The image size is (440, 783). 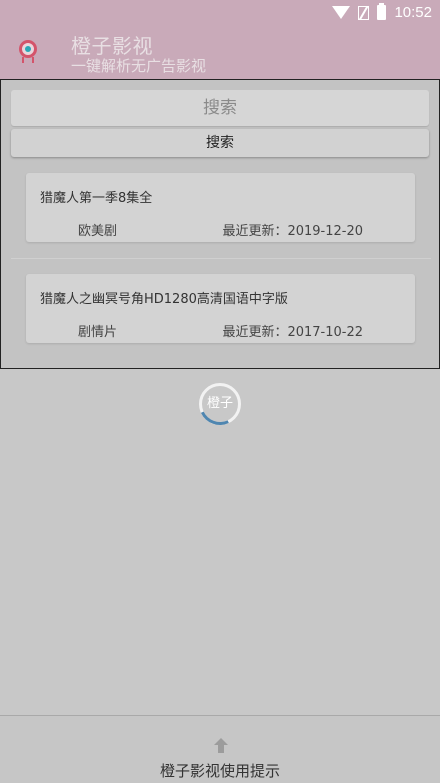 What do you see at coordinates (220, 52) in the screenshot?
I see `app-bar: 橙子影视 一键解析无广告影视` at bounding box center [220, 52].